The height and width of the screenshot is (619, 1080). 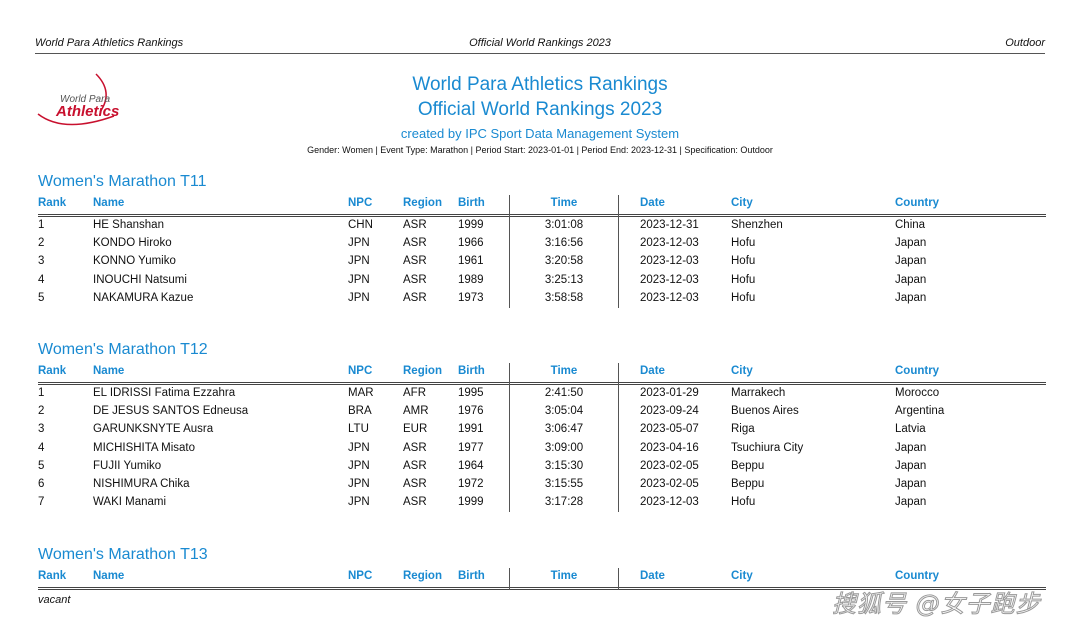 What do you see at coordinates (669, 393) in the screenshot?
I see `table-cell: 2023-01-29` at bounding box center [669, 393].